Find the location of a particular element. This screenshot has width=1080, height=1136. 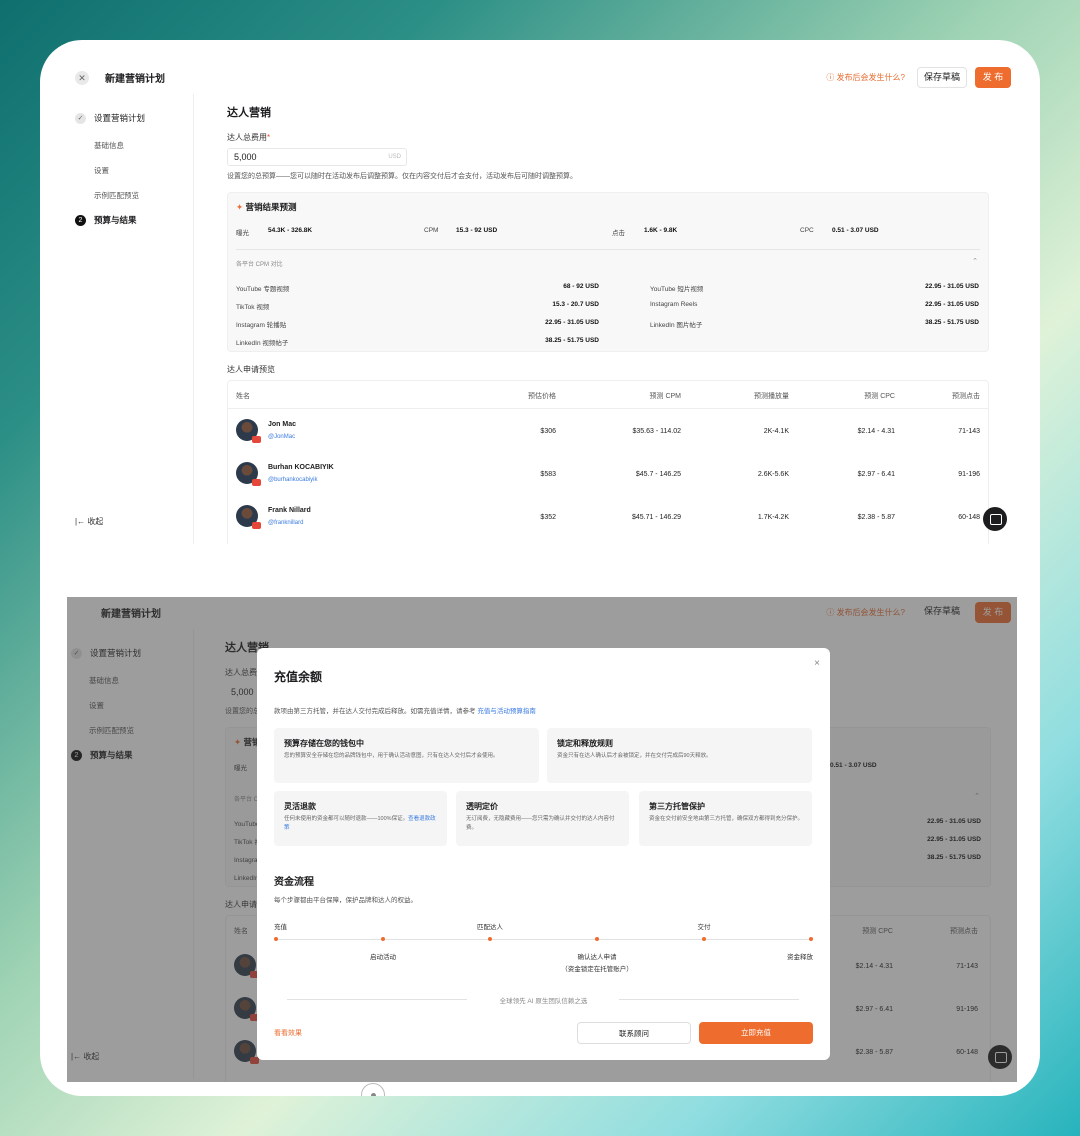

creator-handle: @burhankocabiyik is located at coordinates (292, 480).